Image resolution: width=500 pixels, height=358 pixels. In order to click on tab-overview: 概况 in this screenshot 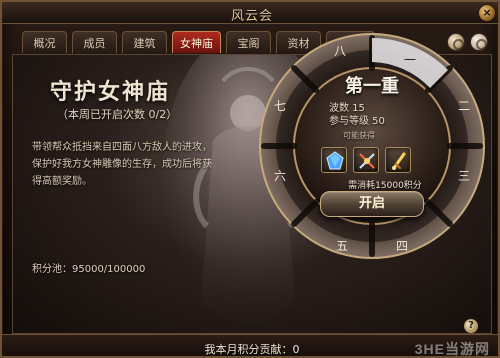, I will do `click(44, 42)`.